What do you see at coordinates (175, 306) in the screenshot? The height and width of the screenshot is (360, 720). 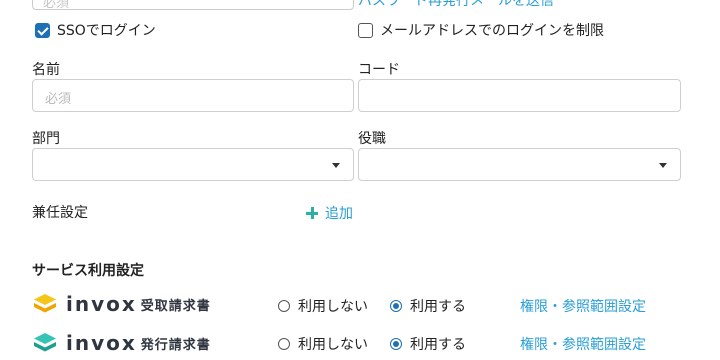 I see `service-product: 受取請求書` at bounding box center [175, 306].